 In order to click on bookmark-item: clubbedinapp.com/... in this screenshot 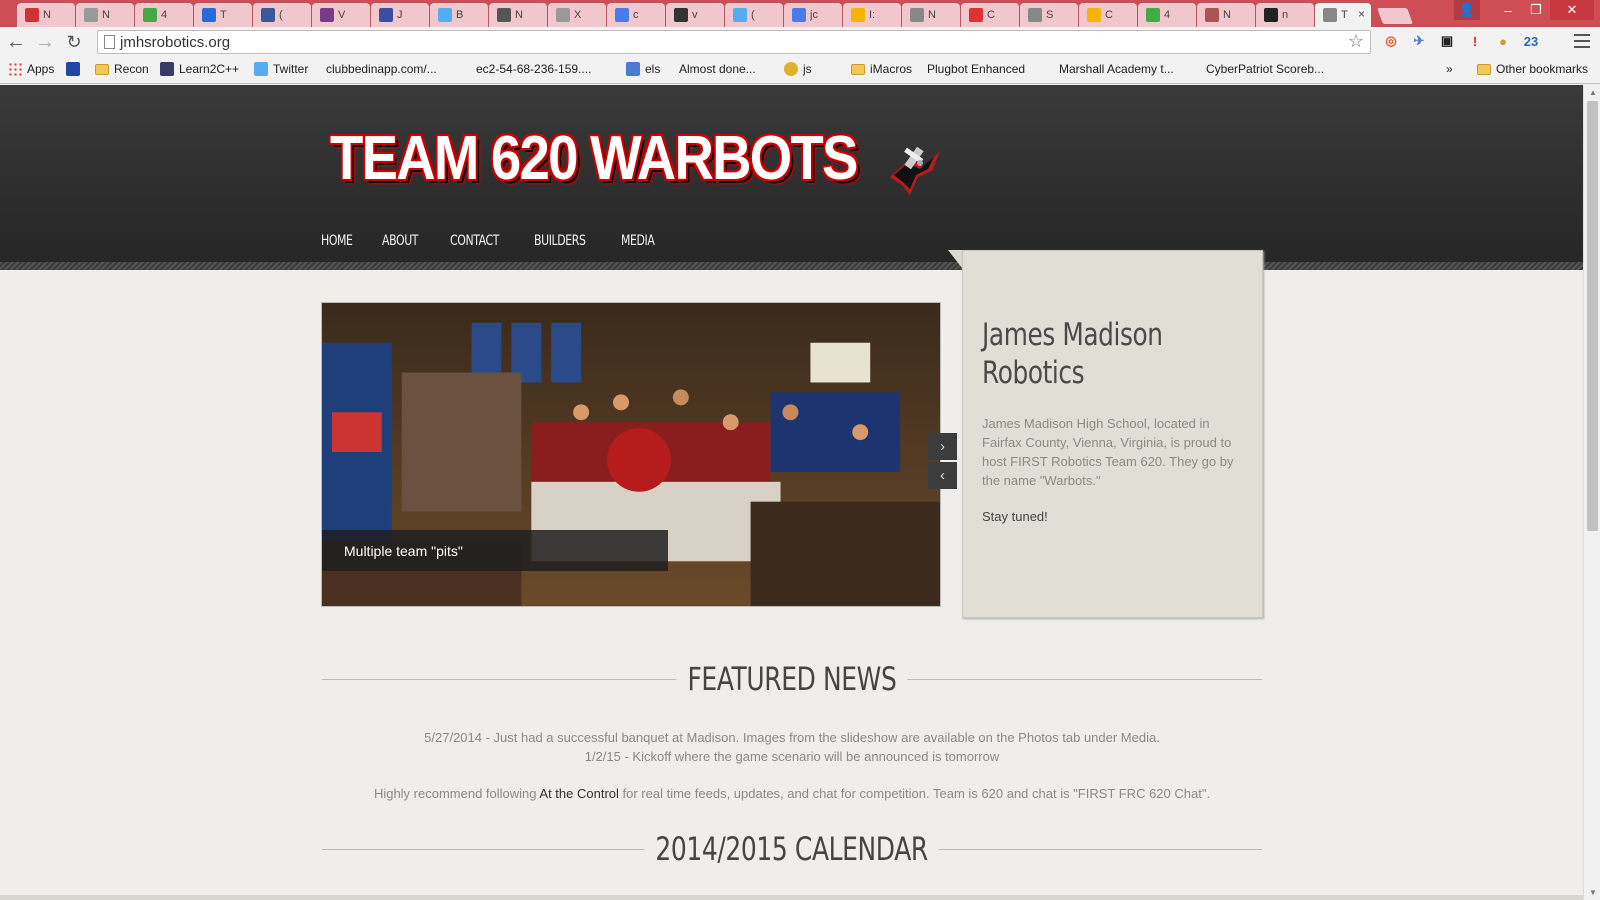, I will do `click(381, 111)`.